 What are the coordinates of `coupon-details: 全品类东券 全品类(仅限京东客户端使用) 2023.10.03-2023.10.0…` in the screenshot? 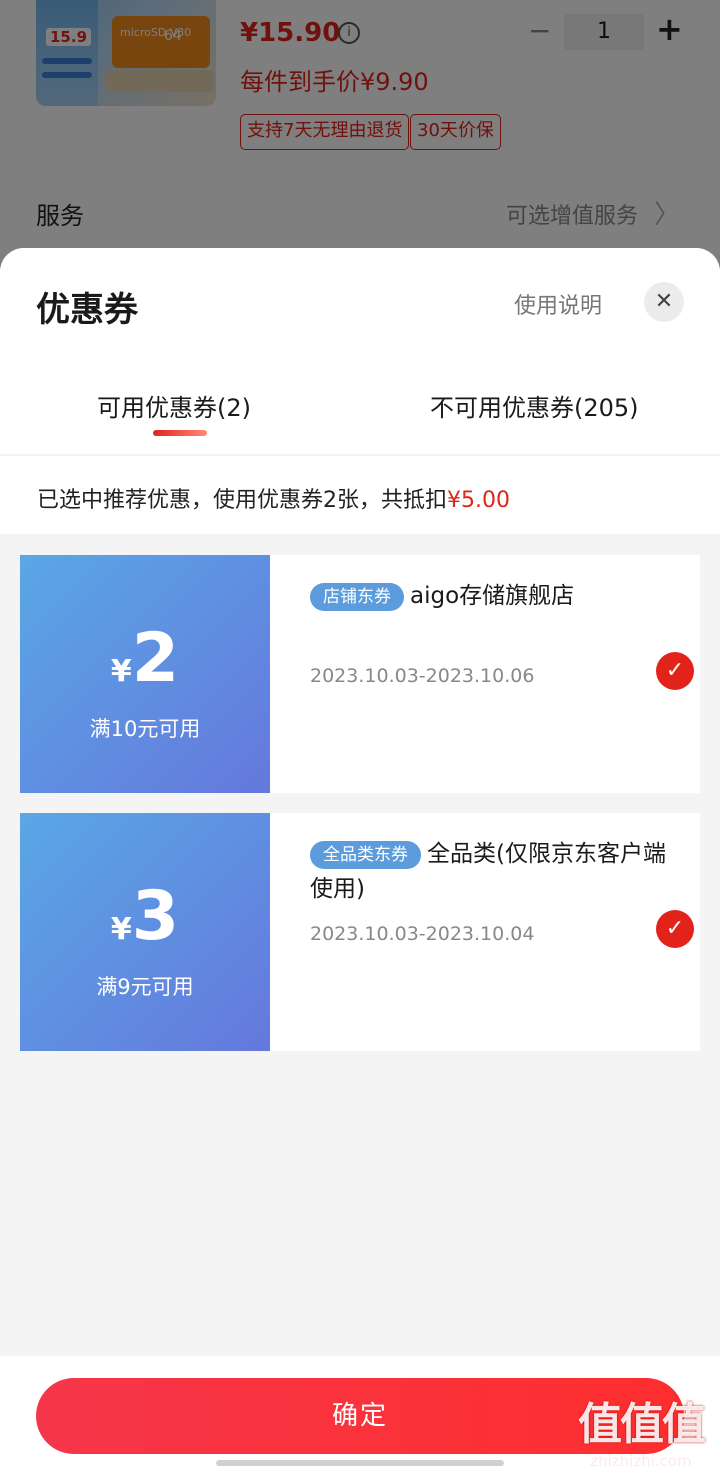 It's located at (495, 932).